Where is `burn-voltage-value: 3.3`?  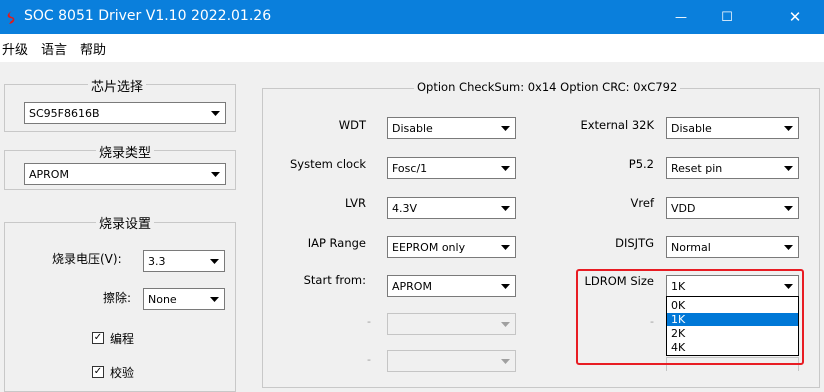
burn-voltage-value: 3.3 is located at coordinates (157, 261).